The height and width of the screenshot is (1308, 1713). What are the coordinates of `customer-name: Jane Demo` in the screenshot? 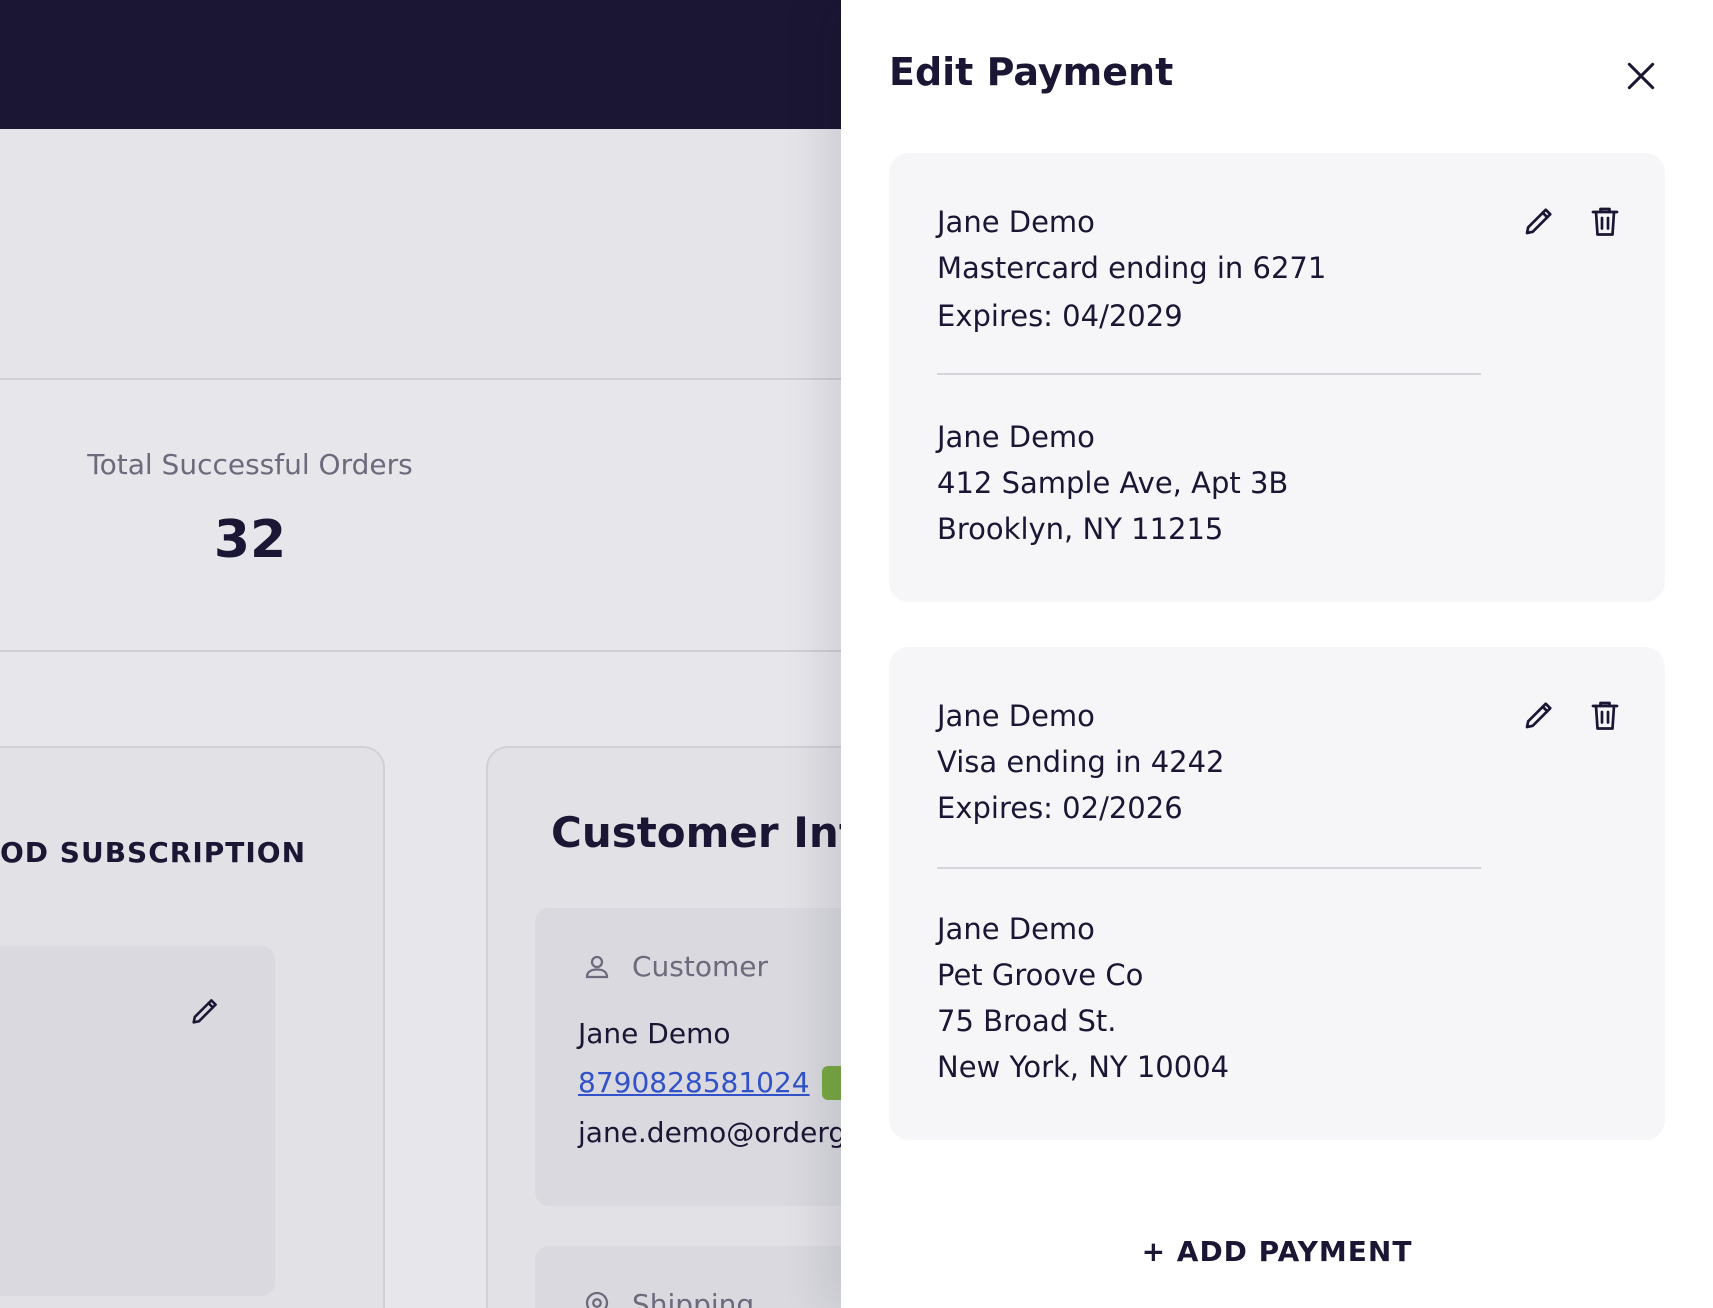 It's located at (654, 1033).